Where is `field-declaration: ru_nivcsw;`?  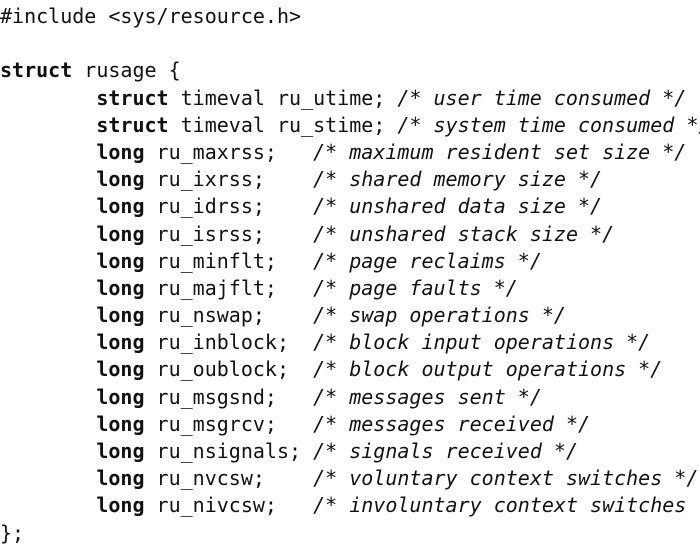
field-declaration: ru_nivcsw; is located at coordinates (229, 505).